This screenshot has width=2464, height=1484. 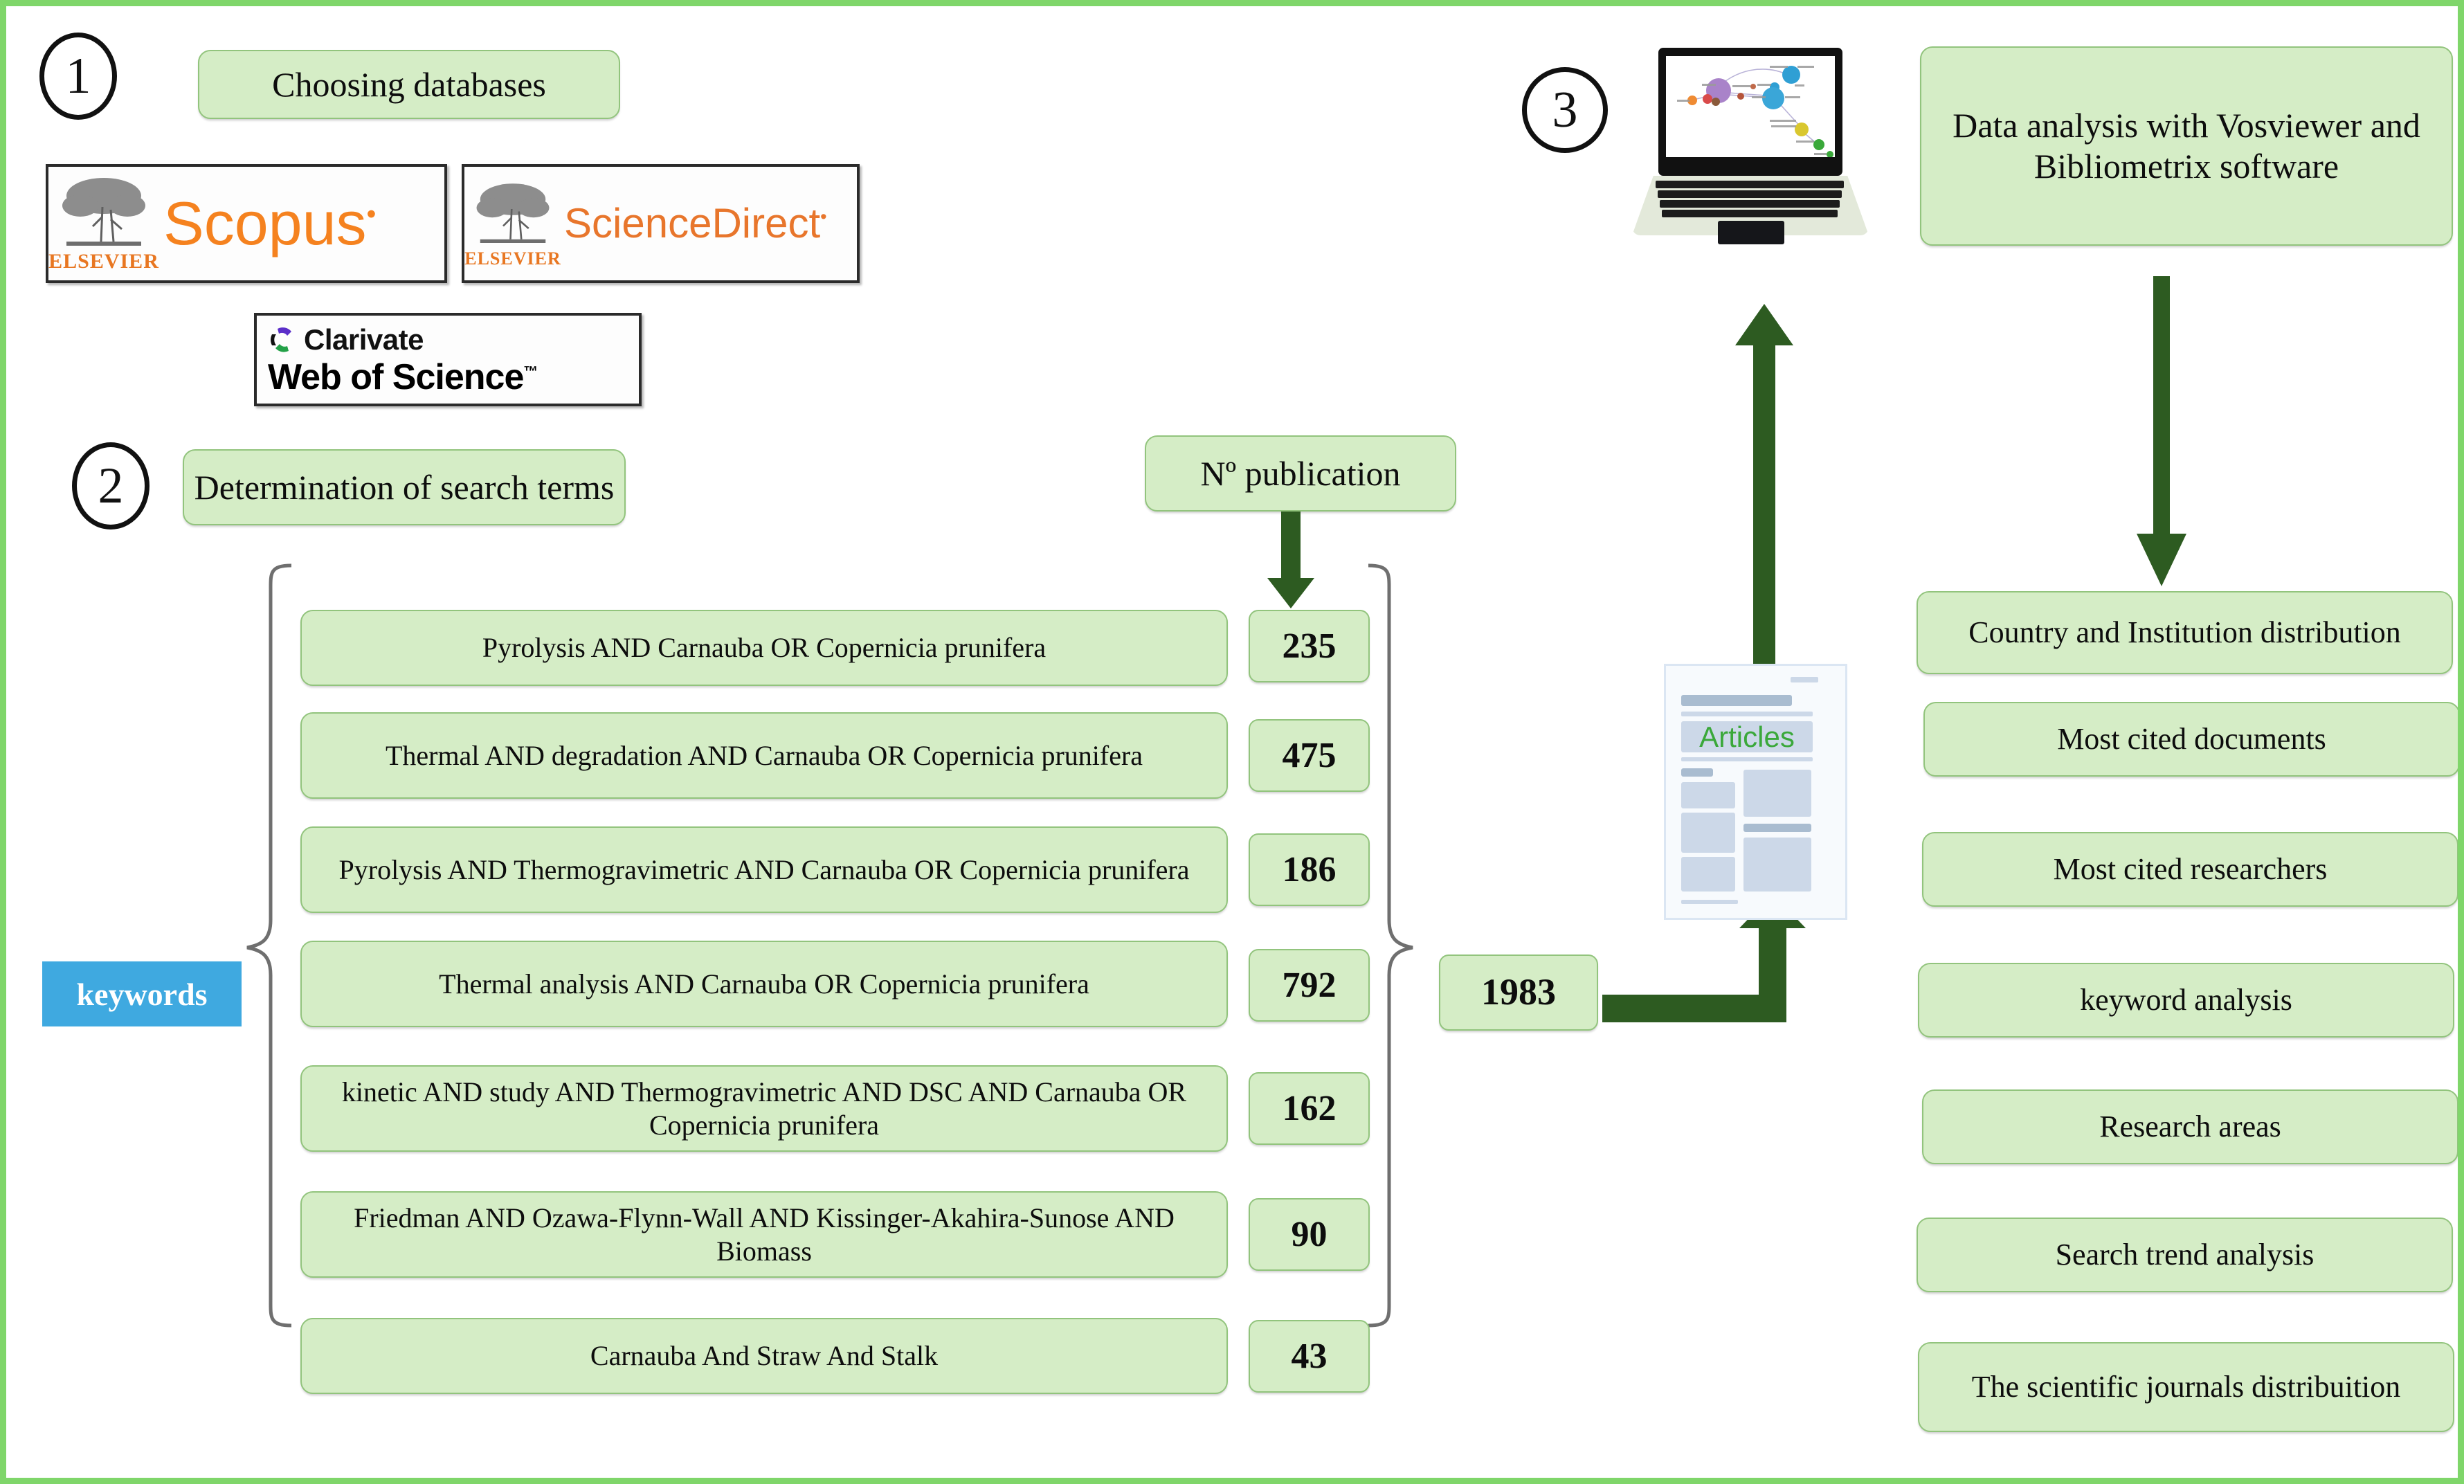 I want to click on clarivate-logo: Clarivate Web of Science™, so click(x=397, y=360).